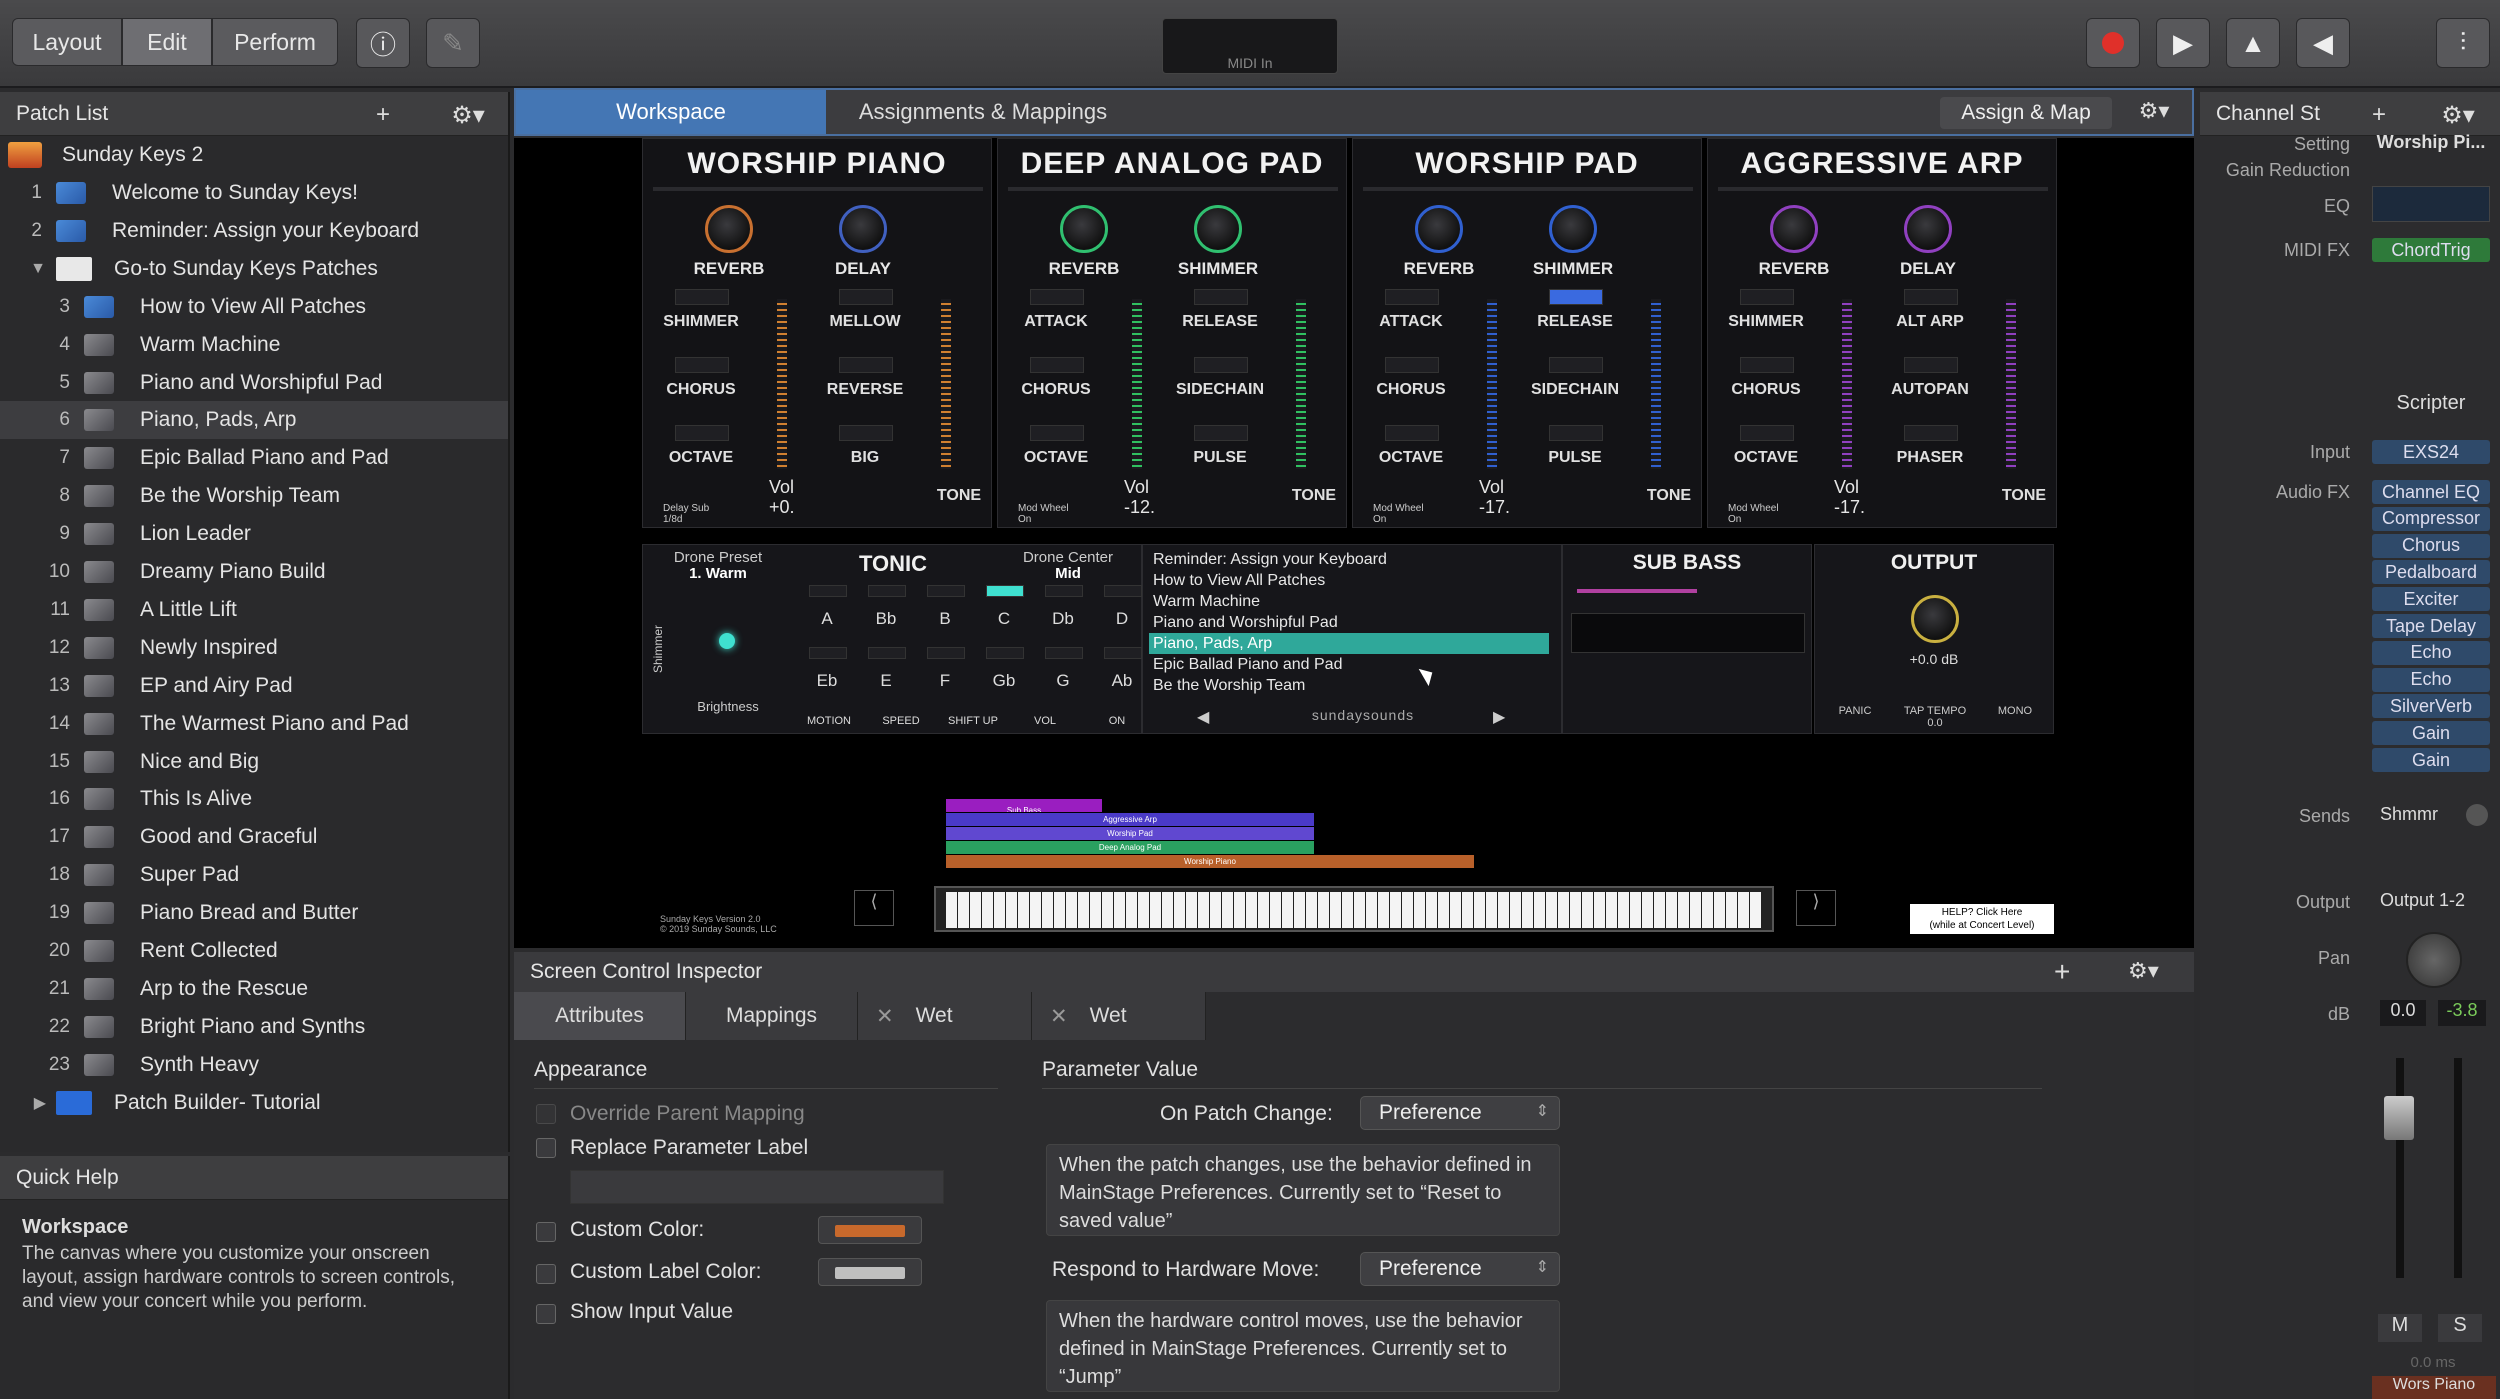 The image size is (2500, 1399). Describe the element at coordinates (727, 641) in the screenshot. I see `xy-pad-dot` at that location.